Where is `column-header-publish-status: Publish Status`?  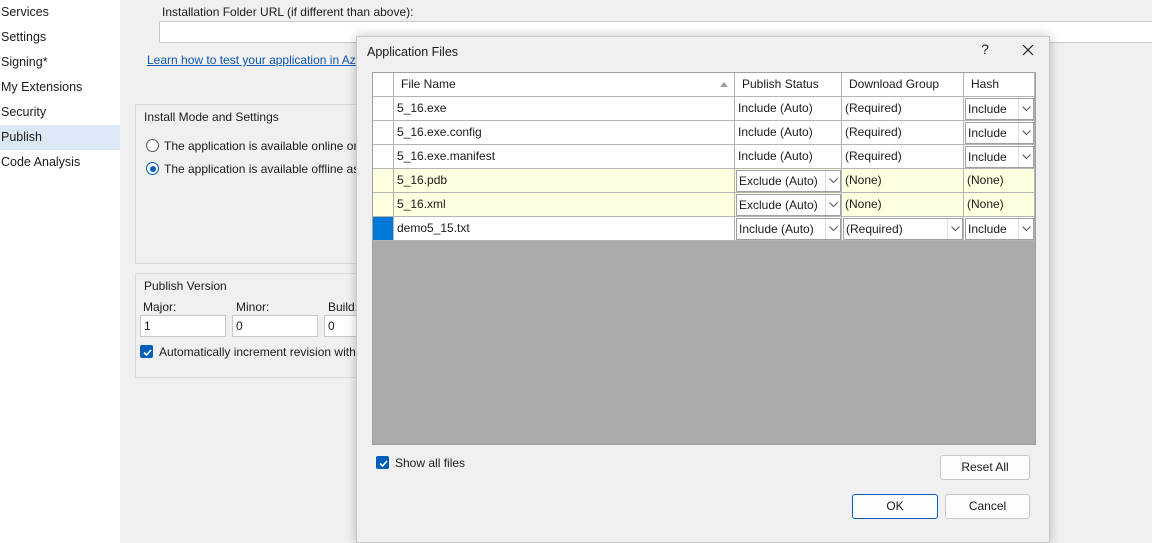 column-header-publish-status: Publish Status is located at coordinates (788, 85).